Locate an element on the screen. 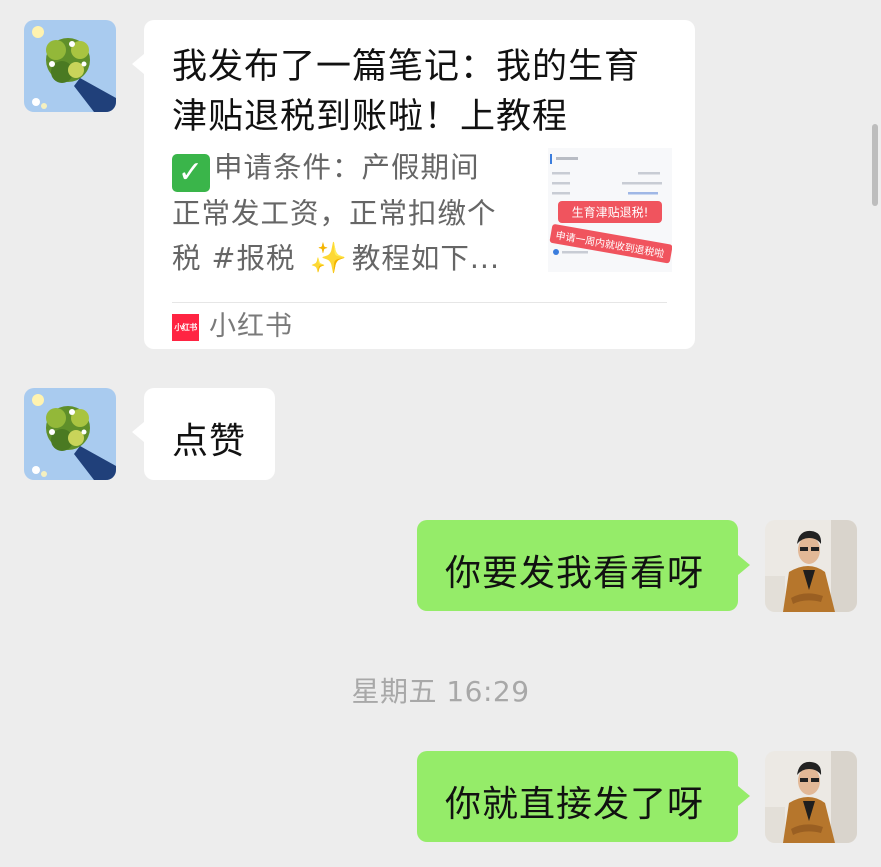 This screenshot has height=867, width=881. message-timestamp: 星期五 16:29 is located at coordinates (440, 691).